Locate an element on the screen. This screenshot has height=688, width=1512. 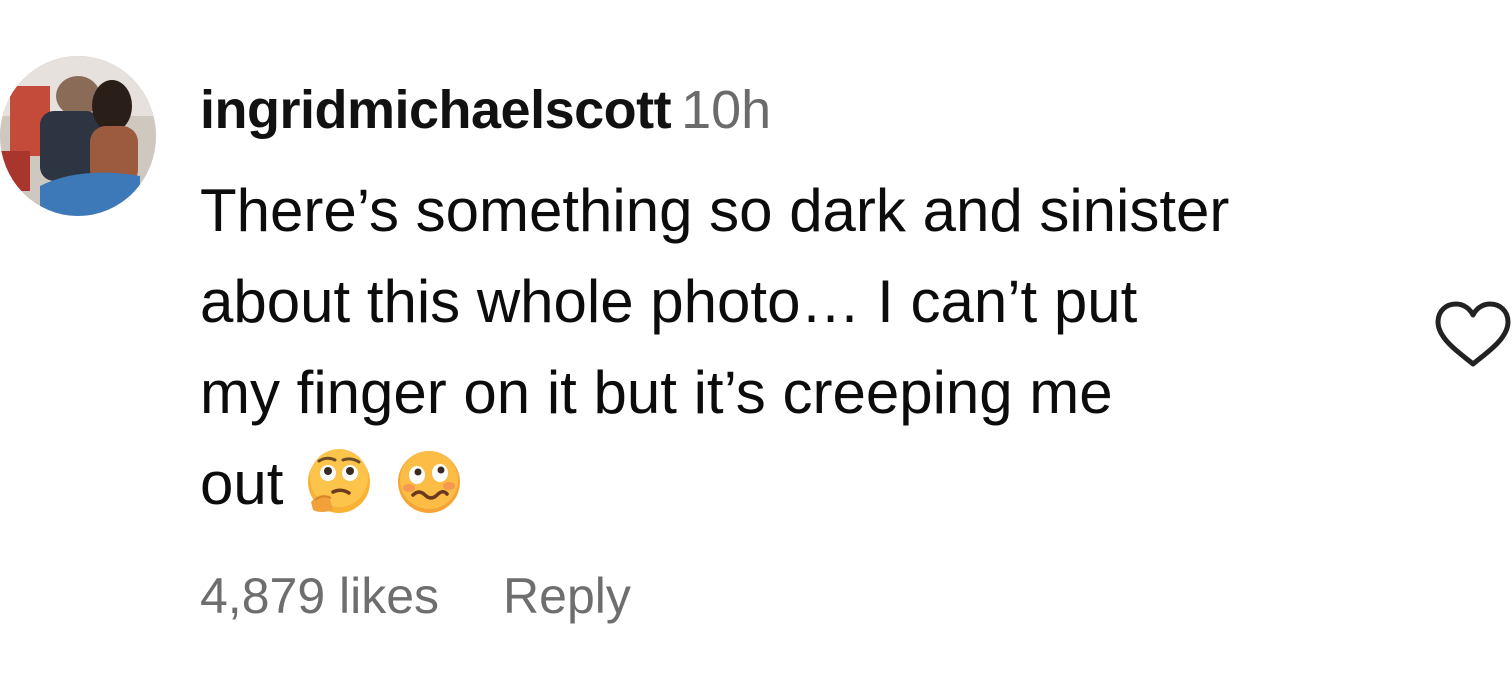
avatar-photo is located at coordinates (78, 136).